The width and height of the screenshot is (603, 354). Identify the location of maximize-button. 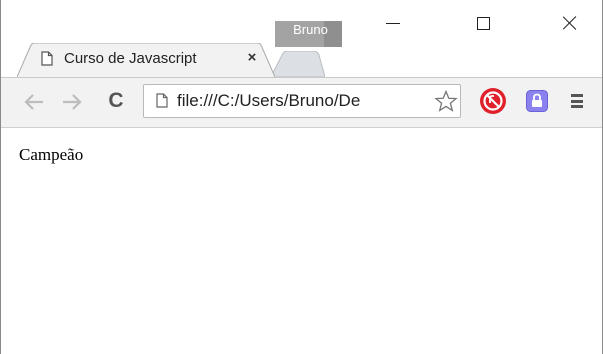
(483, 23).